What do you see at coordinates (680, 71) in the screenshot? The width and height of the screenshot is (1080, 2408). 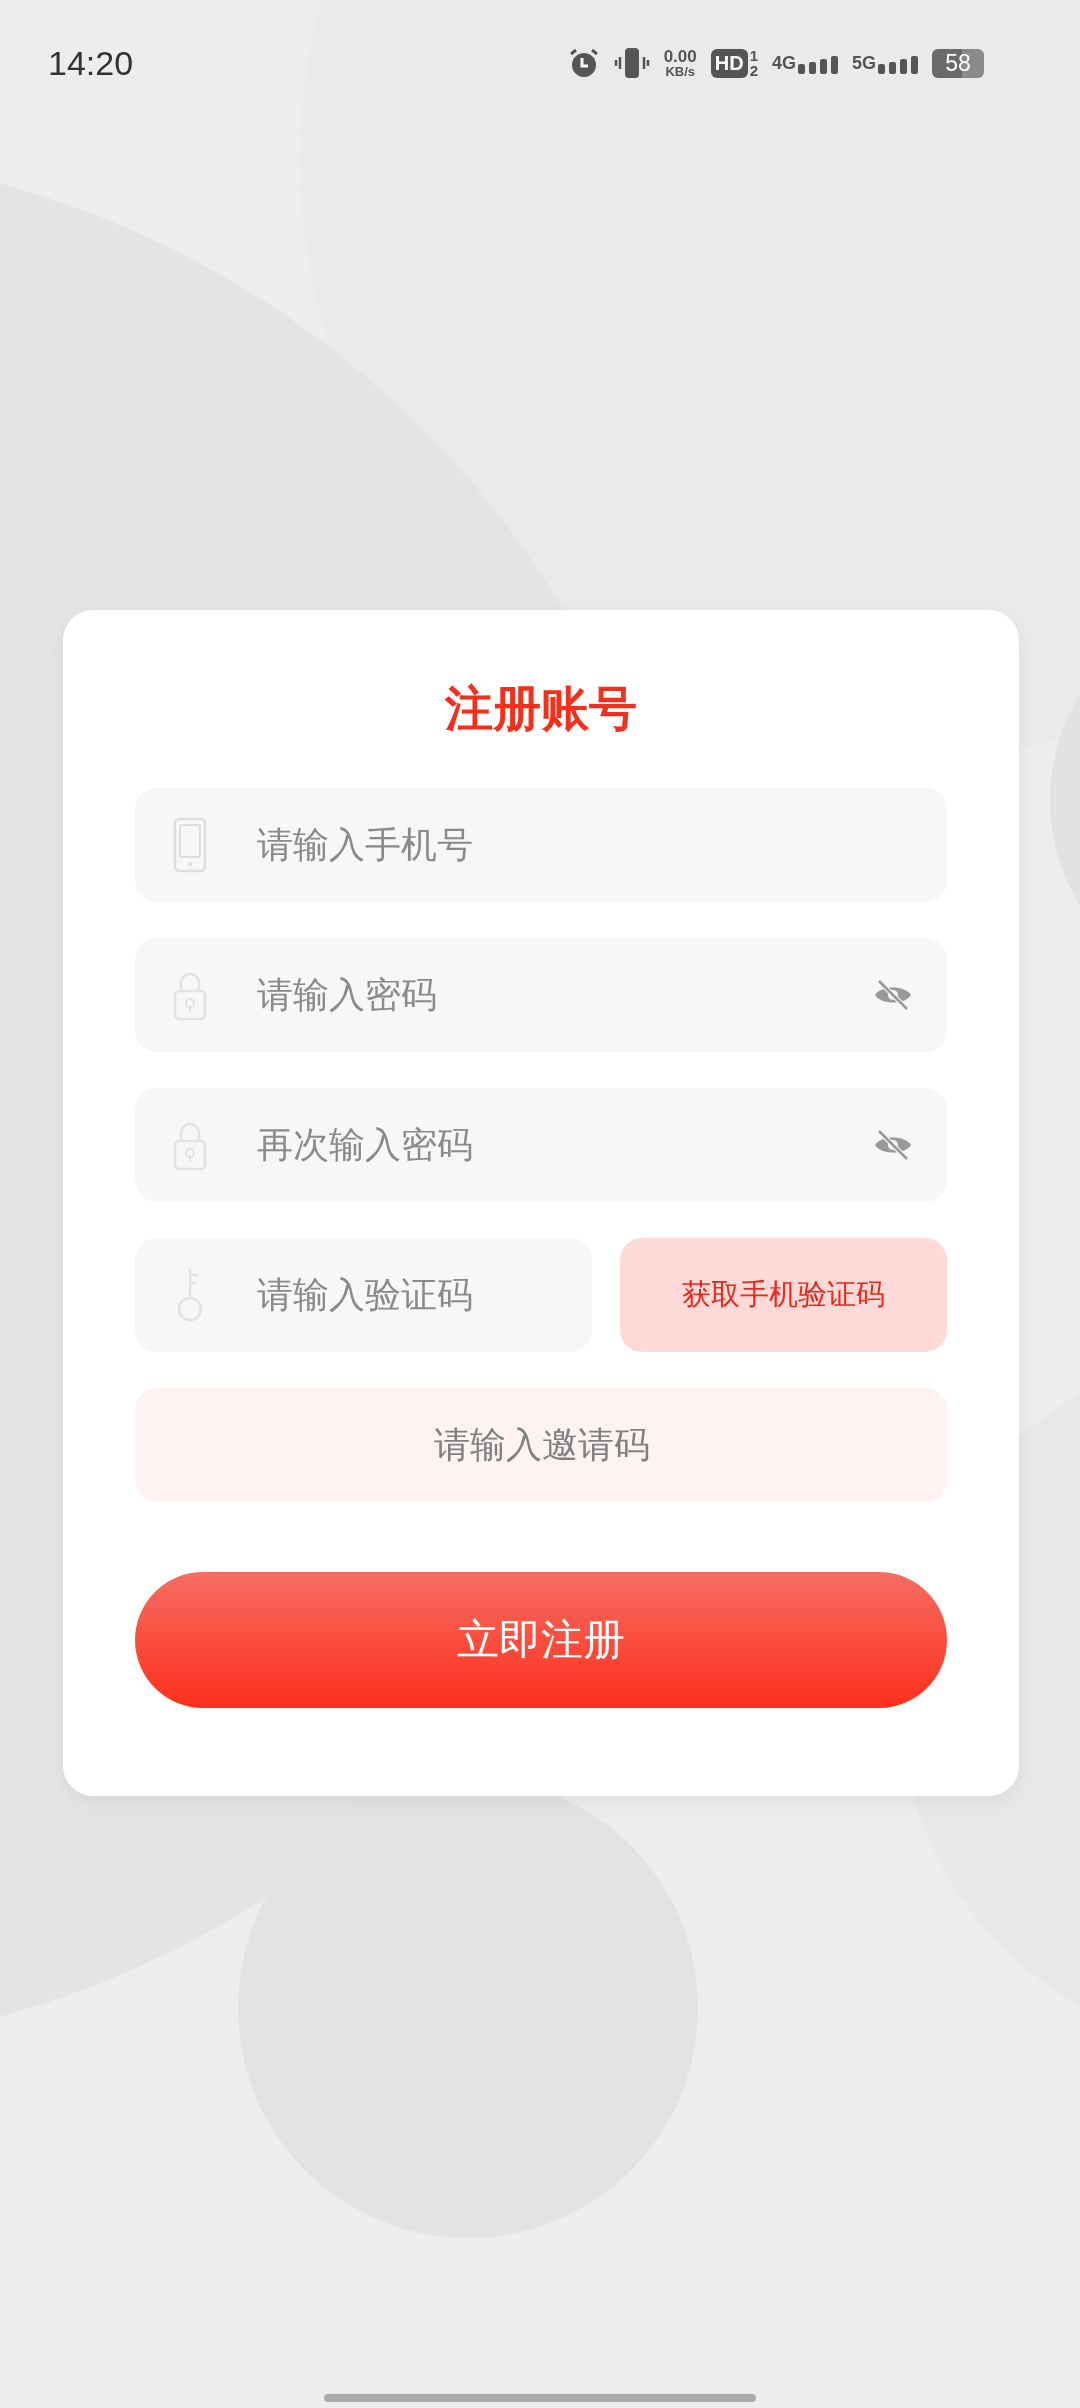 I see `speed-unit: KB/s` at bounding box center [680, 71].